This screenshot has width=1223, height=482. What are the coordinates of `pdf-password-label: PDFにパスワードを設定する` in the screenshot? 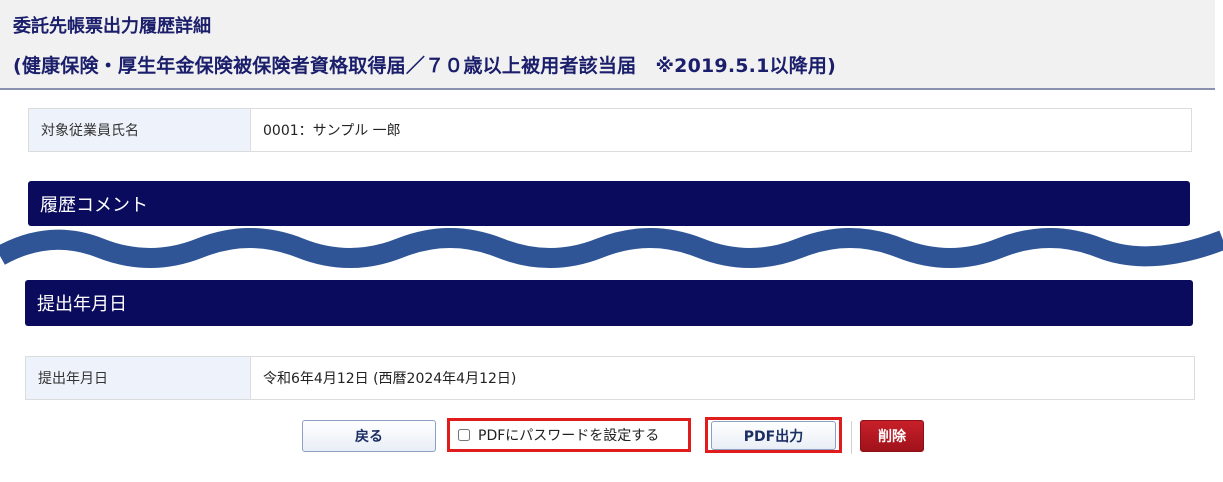 It's located at (569, 436).